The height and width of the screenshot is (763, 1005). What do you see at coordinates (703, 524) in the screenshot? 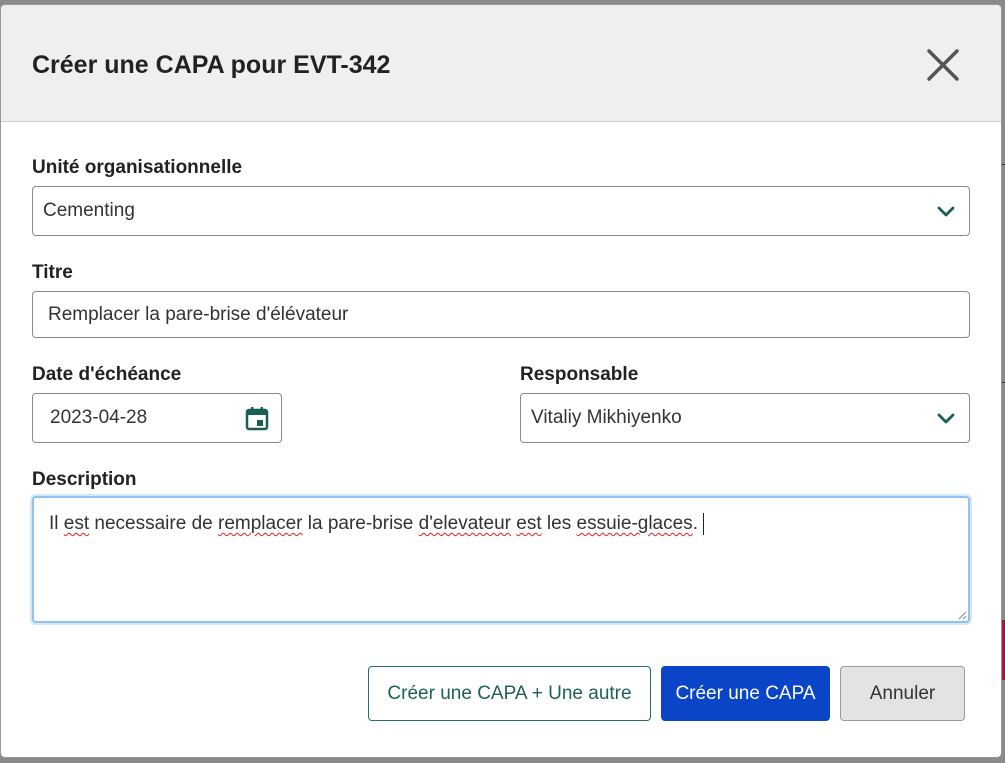
I see `text-caret` at bounding box center [703, 524].